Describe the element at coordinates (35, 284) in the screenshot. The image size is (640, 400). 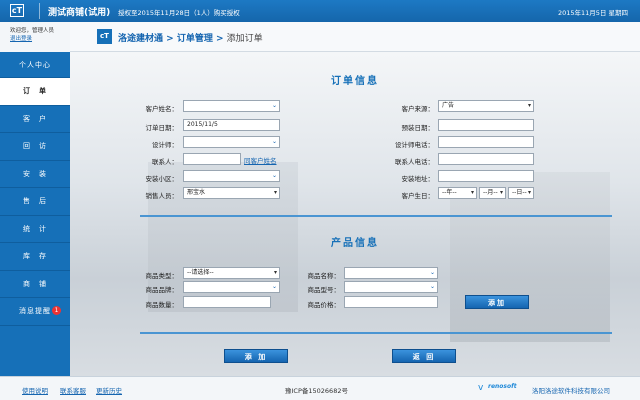
I see `sidebar-item-shop: 商 铺` at that location.